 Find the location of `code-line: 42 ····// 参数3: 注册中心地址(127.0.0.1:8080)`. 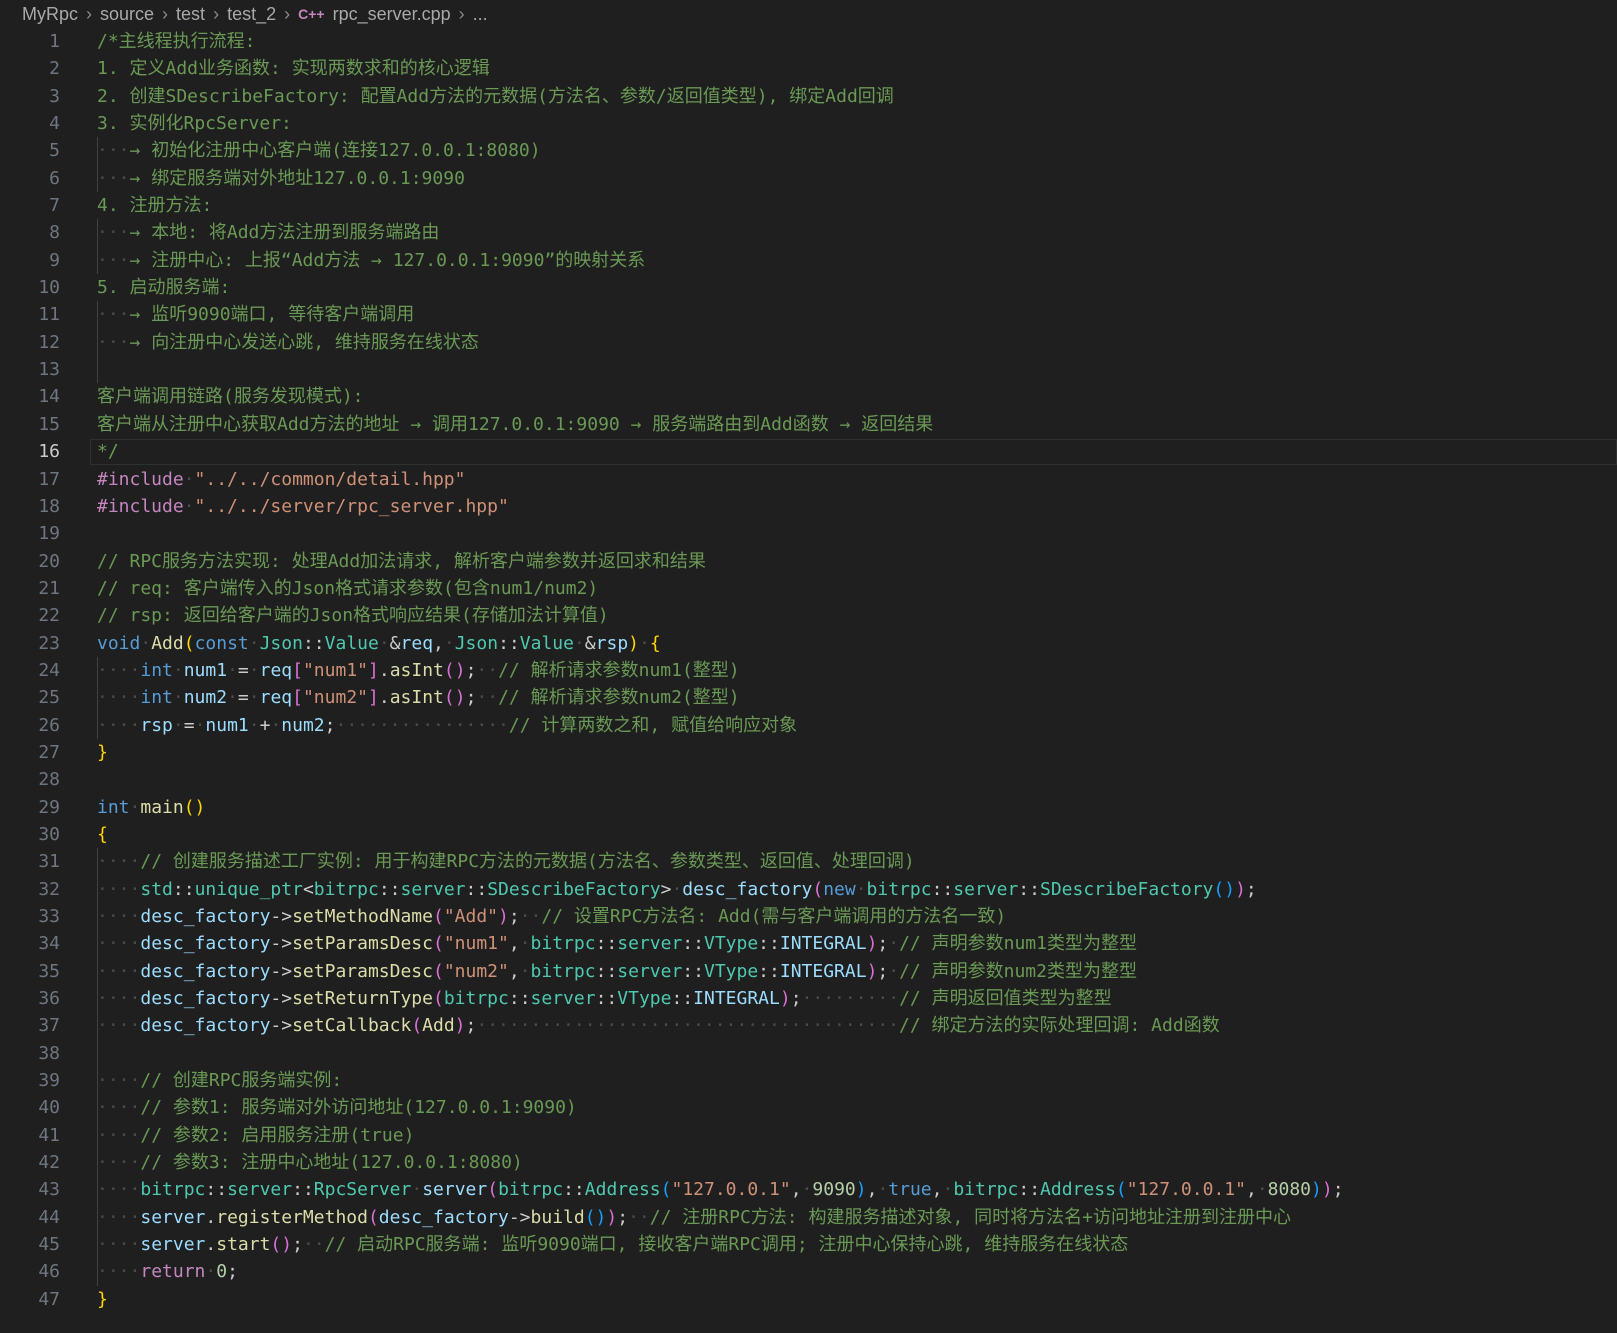

code-line: 42 ····// 参数3: 注册中心地址(127.0.0.1:8080) is located at coordinates (808, 1163).